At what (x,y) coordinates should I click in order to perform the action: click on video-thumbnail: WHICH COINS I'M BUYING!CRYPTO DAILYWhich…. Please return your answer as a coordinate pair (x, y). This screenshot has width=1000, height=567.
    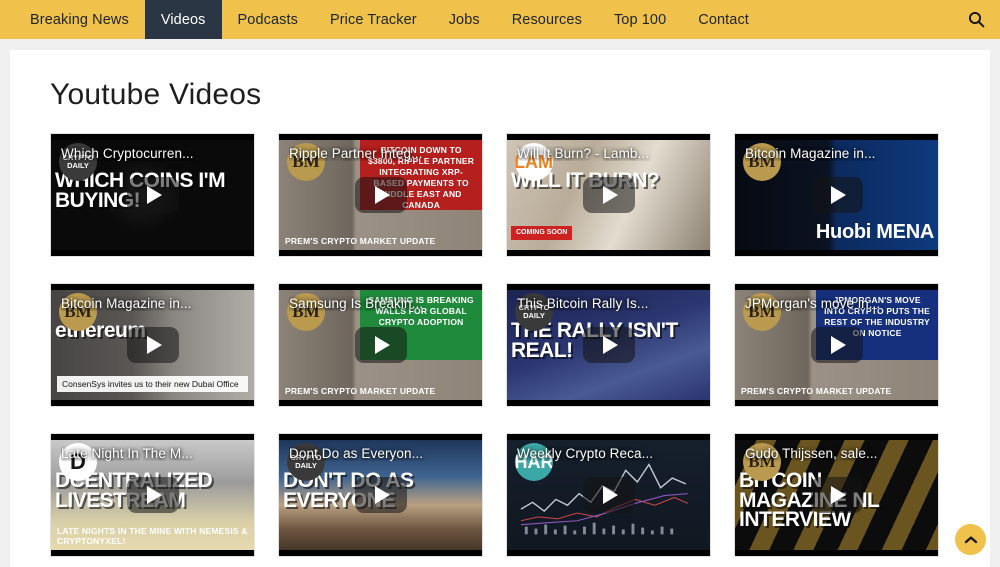
    Looking at the image, I should click on (152, 195).